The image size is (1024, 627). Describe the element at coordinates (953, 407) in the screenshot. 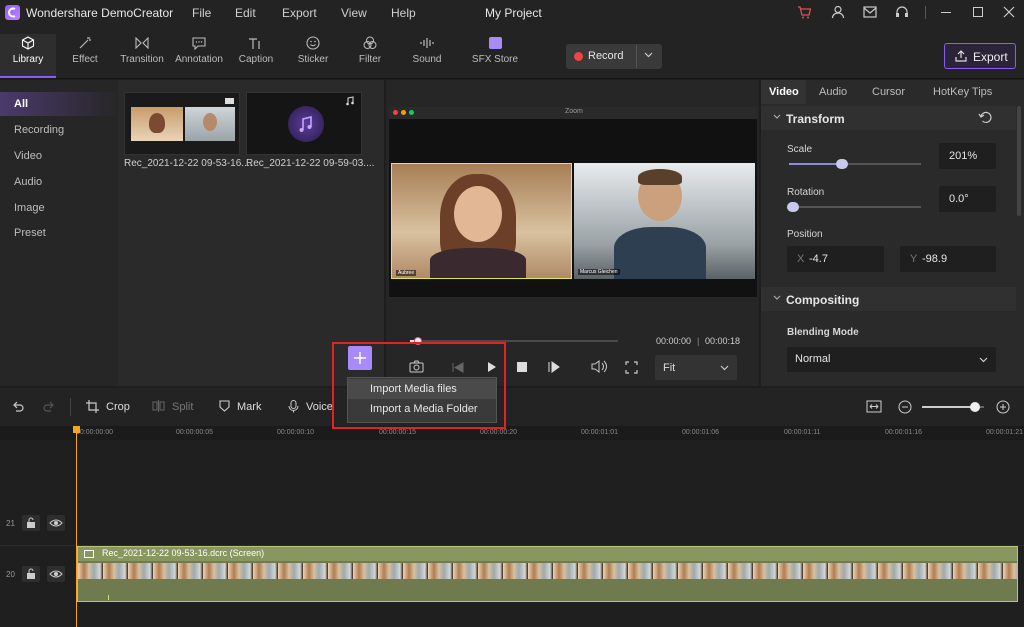

I see `timeline-zoom-slider` at that location.